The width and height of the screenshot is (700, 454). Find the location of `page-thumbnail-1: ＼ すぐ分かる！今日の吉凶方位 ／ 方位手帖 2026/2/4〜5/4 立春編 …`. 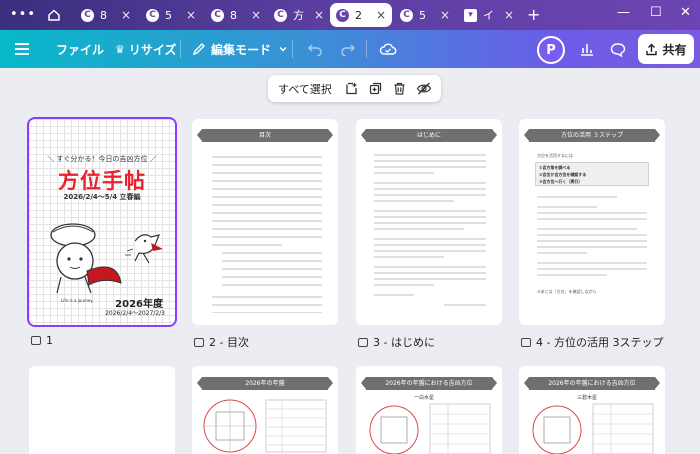

page-thumbnail-1: ＼ すぐ分かる！今日の吉凶方位 ／ 方位手帖 2026/2/4〜5/4 立春編 … is located at coordinates (102, 222).